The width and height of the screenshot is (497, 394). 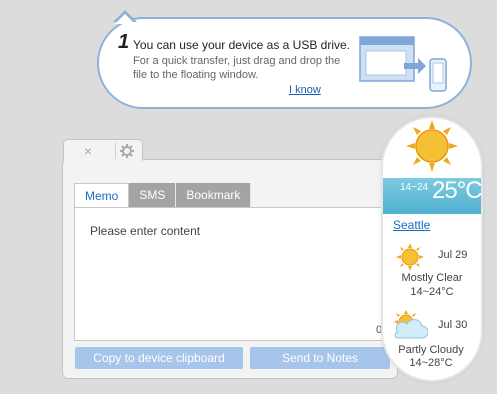 I want to click on city-link: Seattle, so click(x=411, y=225).